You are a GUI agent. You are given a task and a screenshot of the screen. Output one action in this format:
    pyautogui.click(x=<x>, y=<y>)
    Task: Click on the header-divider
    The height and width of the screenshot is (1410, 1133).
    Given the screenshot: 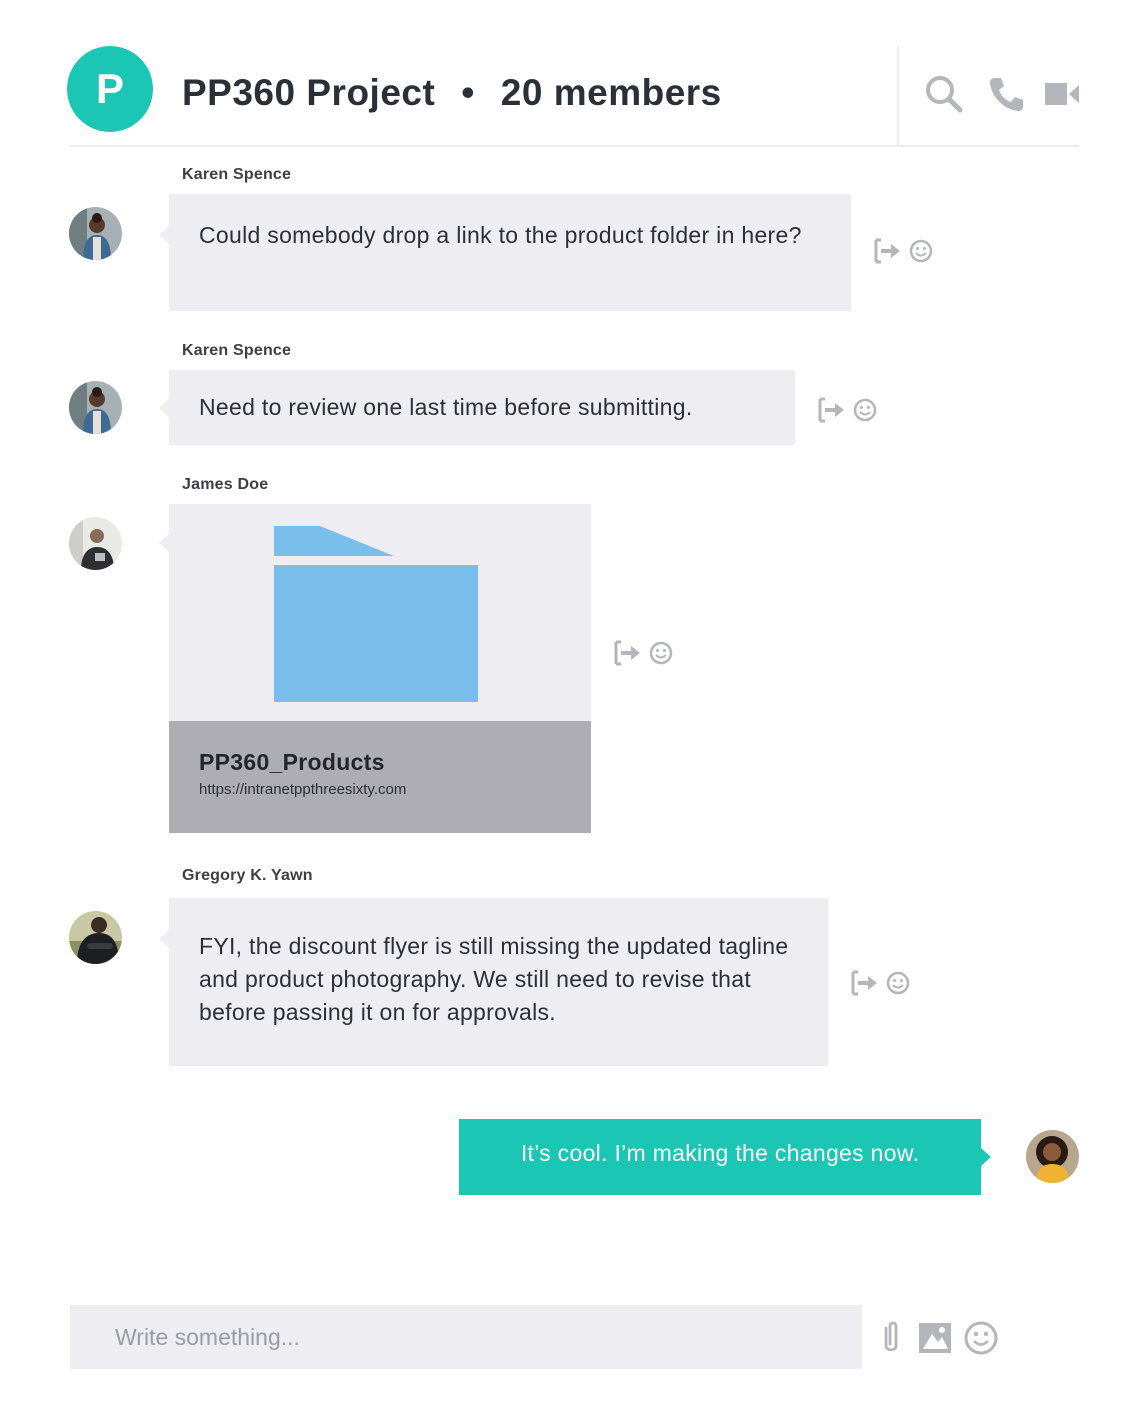 What is the action you would take?
    pyautogui.click(x=898, y=95)
    